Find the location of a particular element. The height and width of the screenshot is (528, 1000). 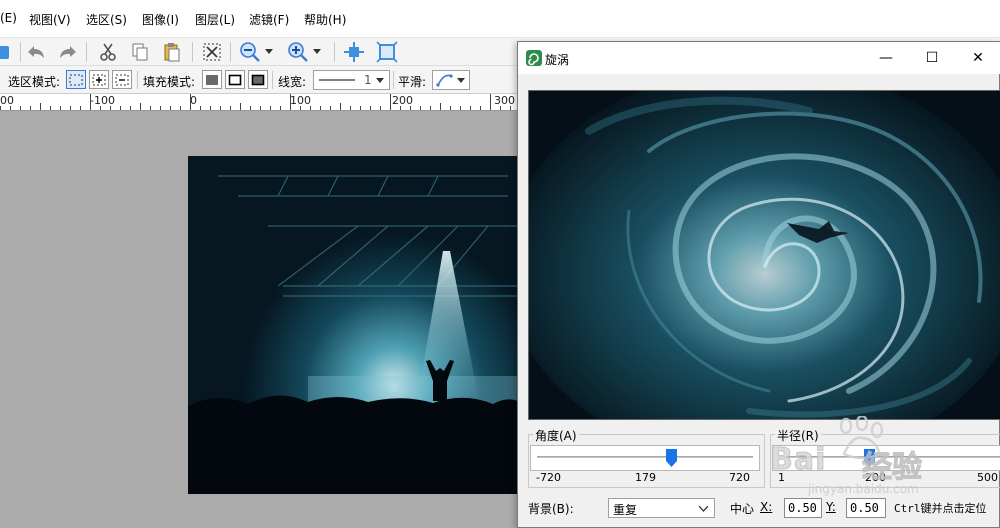

smooth-select is located at coordinates (451, 80).